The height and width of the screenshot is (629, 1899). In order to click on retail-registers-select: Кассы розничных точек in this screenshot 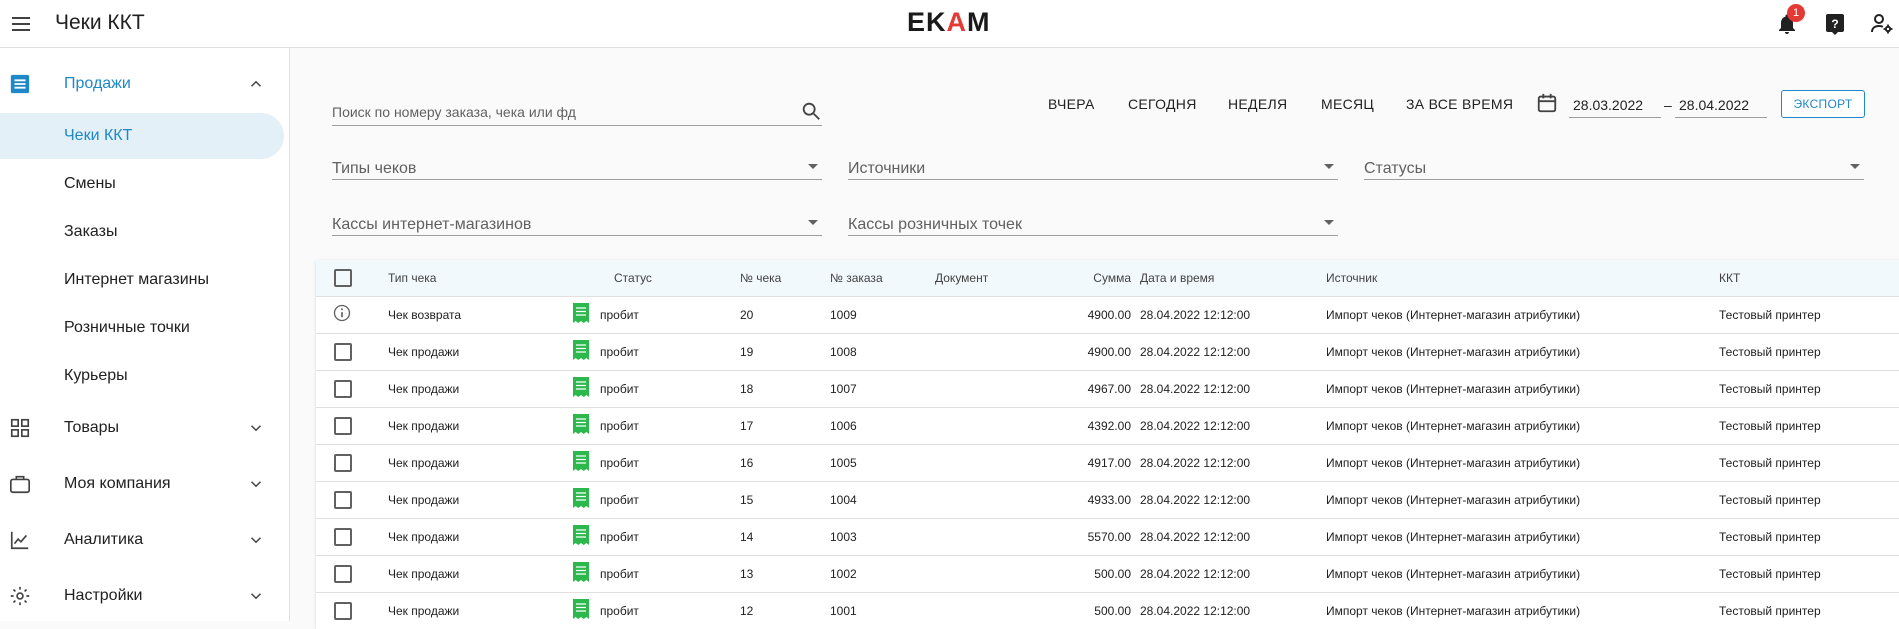, I will do `click(1093, 222)`.